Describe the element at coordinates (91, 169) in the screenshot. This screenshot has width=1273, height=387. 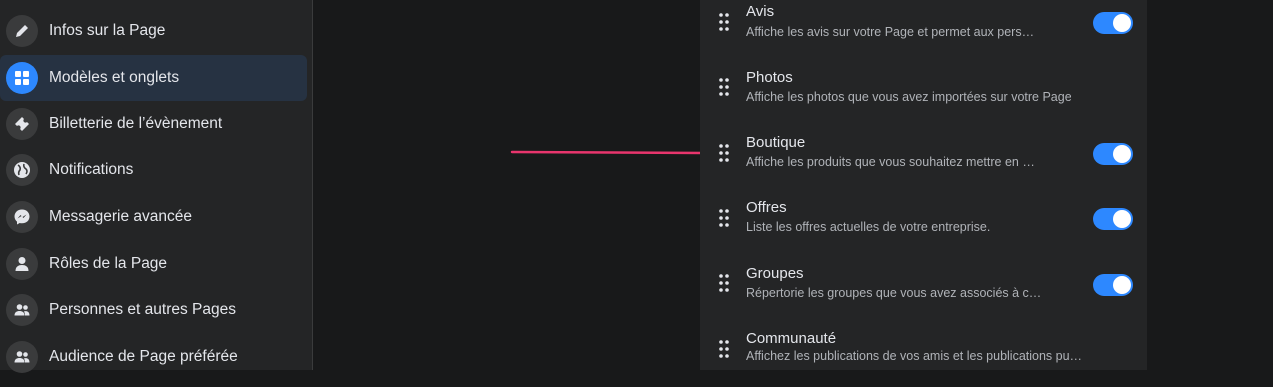
I see `sidebar-item-label: Notifications` at that location.